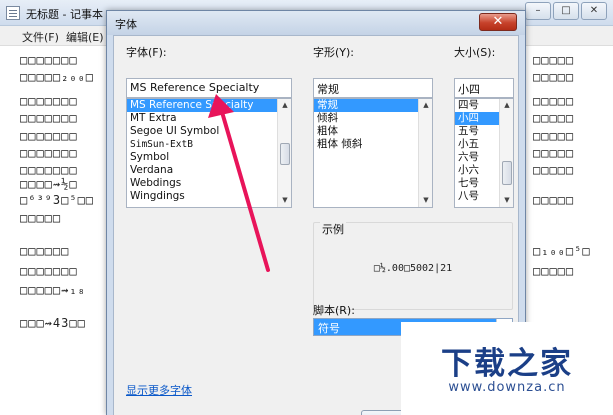  What do you see at coordinates (425, 153) in the screenshot?
I see `style-list-scrollbar: ▲ ▼` at bounding box center [425, 153].